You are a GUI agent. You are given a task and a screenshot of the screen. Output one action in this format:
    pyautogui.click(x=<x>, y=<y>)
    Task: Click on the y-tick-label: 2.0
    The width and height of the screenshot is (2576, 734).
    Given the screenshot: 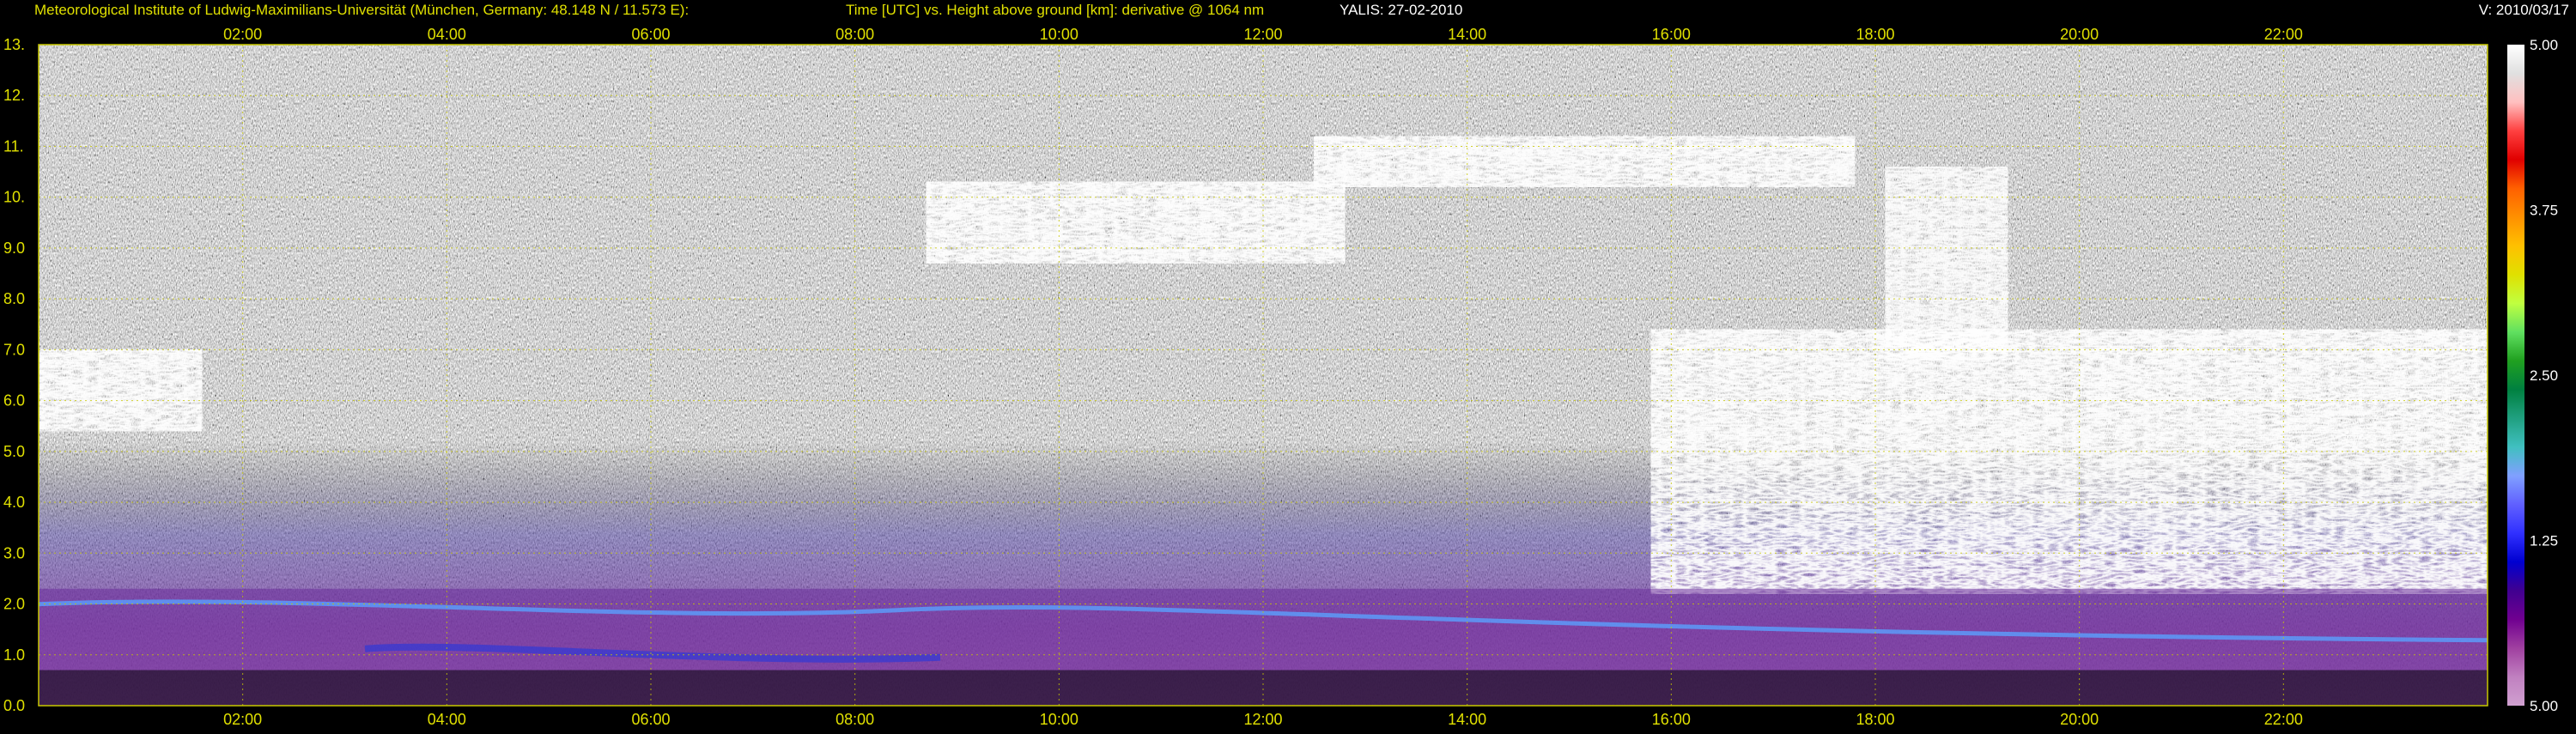 What is the action you would take?
    pyautogui.click(x=14, y=605)
    